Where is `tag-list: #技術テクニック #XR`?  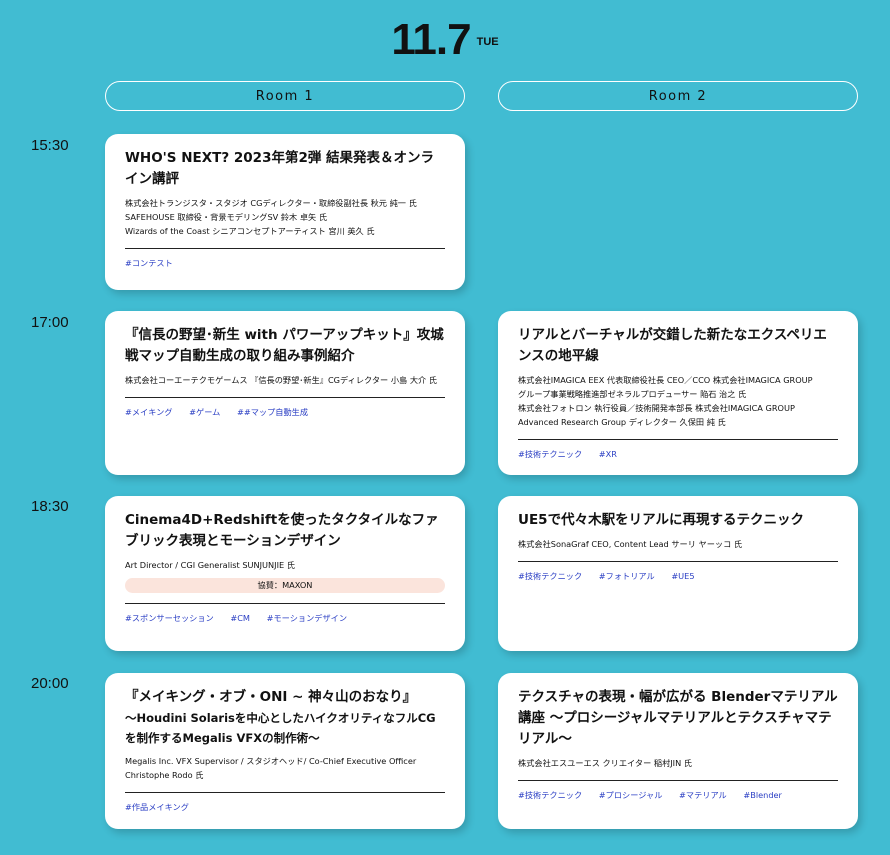
tag-list: #技術テクニック #XR is located at coordinates (678, 454).